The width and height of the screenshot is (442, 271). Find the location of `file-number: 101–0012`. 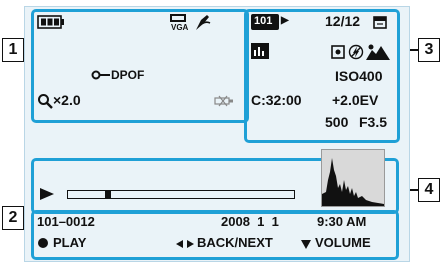

file-number: 101–0012 is located at coordinates (66, 221).